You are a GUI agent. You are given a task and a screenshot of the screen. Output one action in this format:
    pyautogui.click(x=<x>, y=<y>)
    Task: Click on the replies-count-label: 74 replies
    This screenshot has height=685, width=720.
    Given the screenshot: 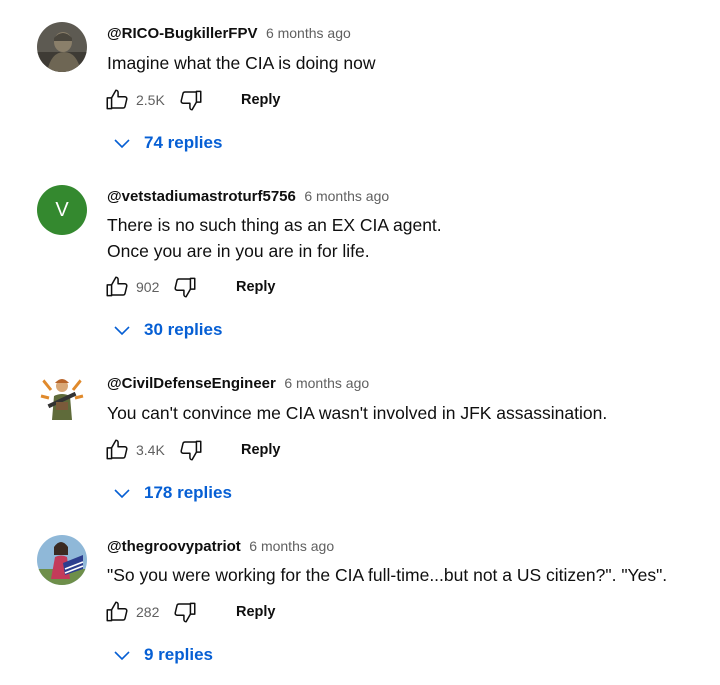 What is the action you would take?
    pyautogui.click(x=183, y=142)
    